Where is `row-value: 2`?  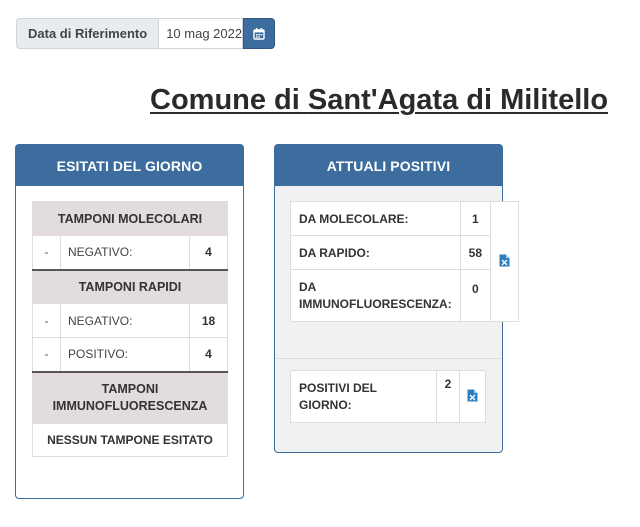 row-value: 2 is located at coordinates (448, 396).